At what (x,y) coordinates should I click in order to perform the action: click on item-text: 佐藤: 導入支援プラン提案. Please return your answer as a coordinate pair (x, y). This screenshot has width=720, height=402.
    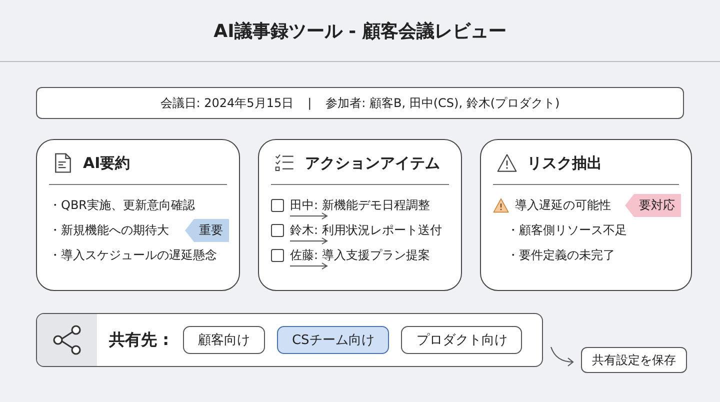
    Looking at the image, I should click on (360, 255).